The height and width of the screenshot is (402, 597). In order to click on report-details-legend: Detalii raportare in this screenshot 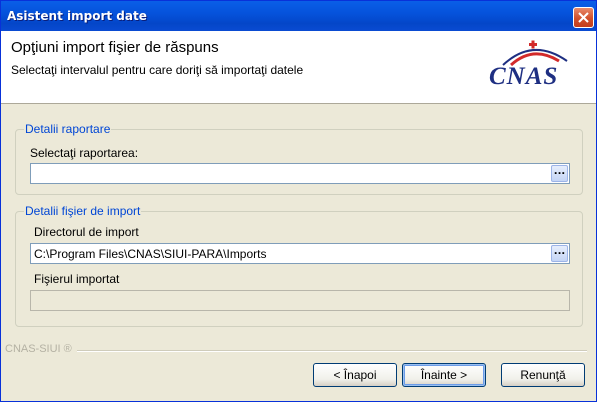, I will do `click(68, 129)`.